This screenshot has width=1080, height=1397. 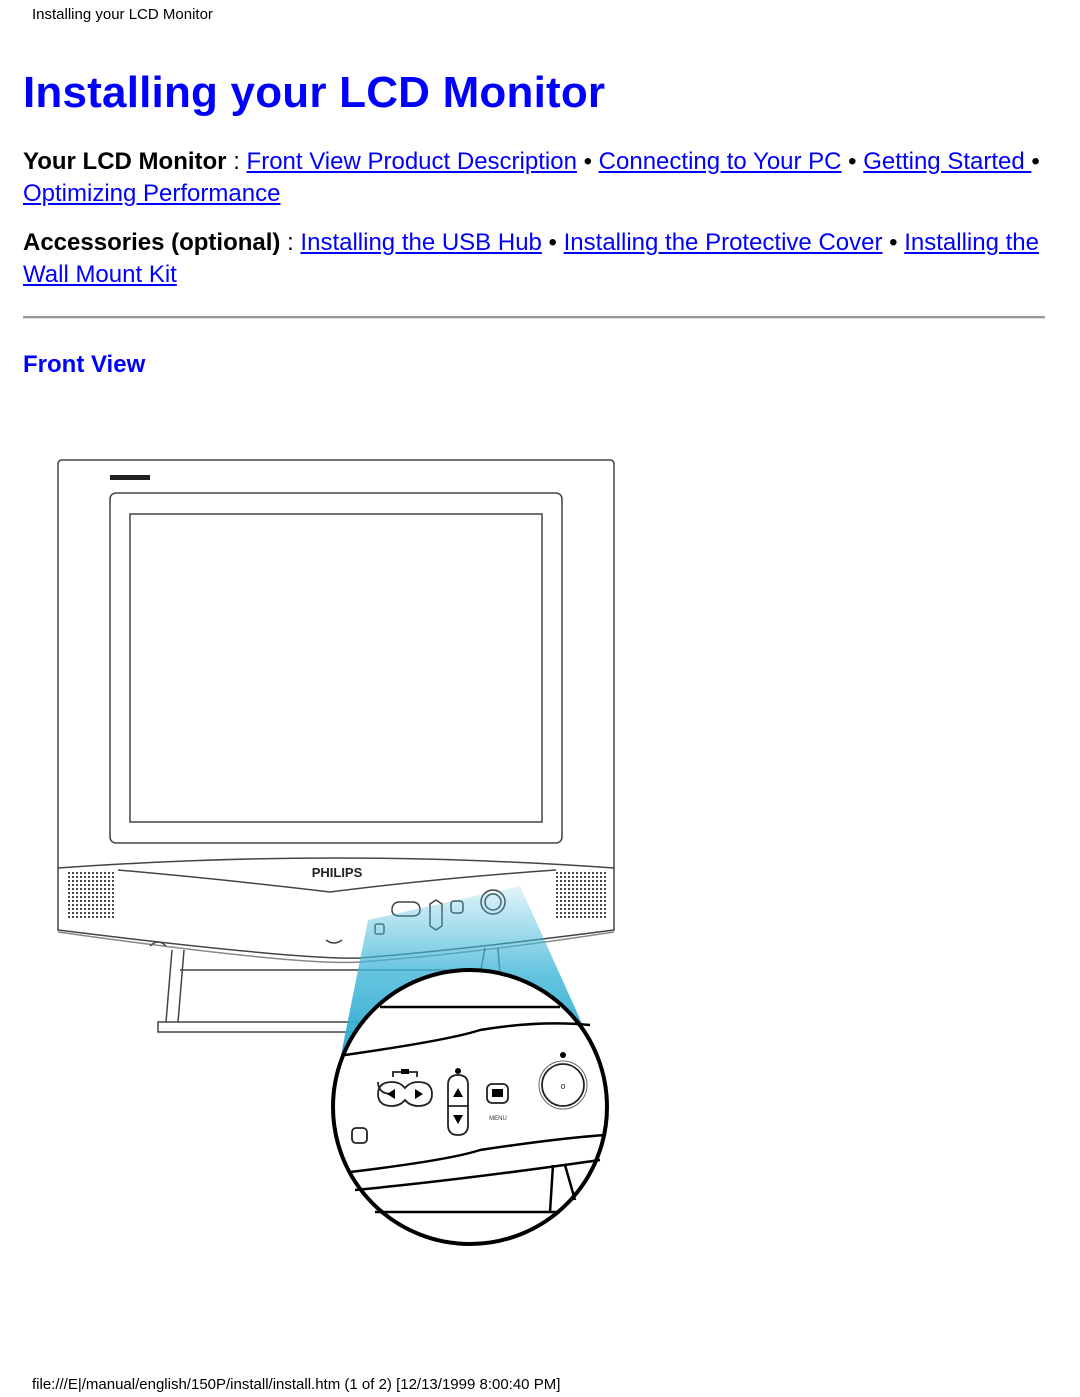 I want to click on brand-logo: PHILIPS, so click(x=337, y=872).